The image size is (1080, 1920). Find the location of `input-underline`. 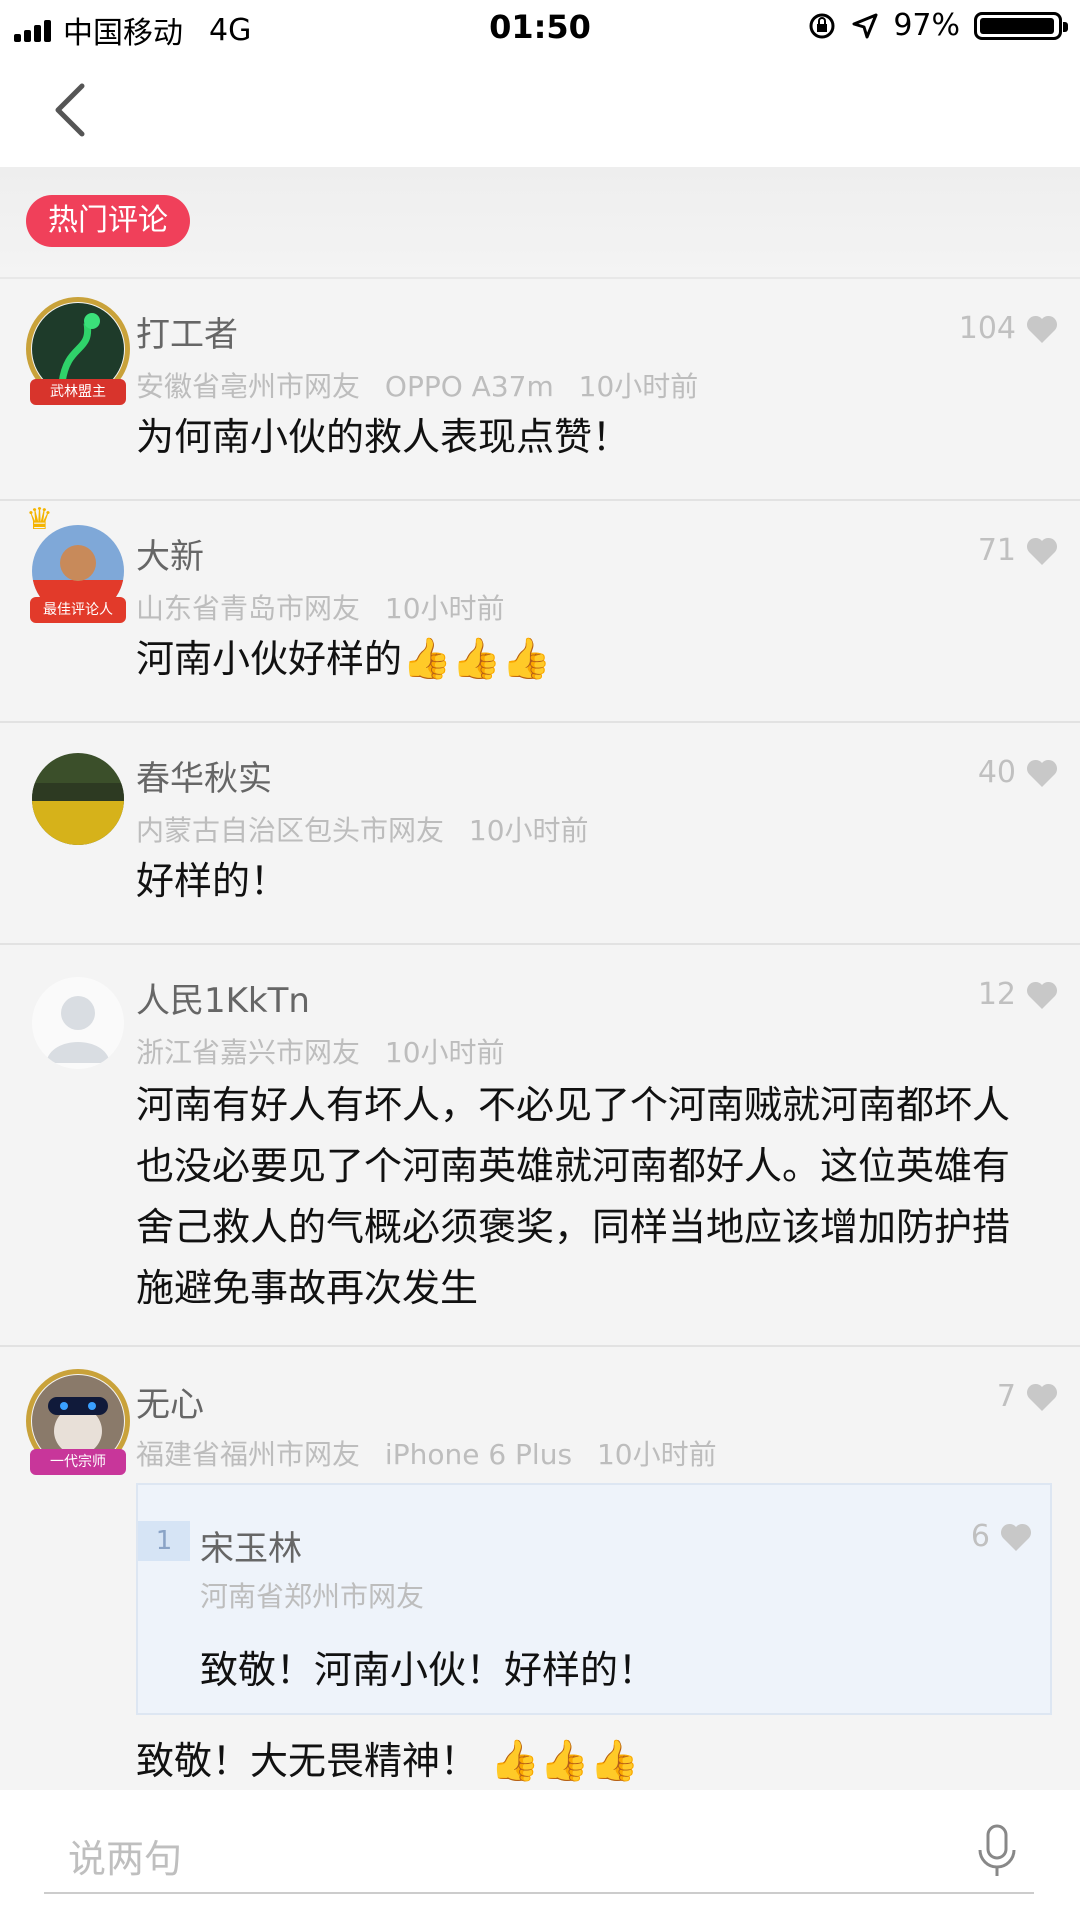

input-underline is located at coordinates (539, 1893).